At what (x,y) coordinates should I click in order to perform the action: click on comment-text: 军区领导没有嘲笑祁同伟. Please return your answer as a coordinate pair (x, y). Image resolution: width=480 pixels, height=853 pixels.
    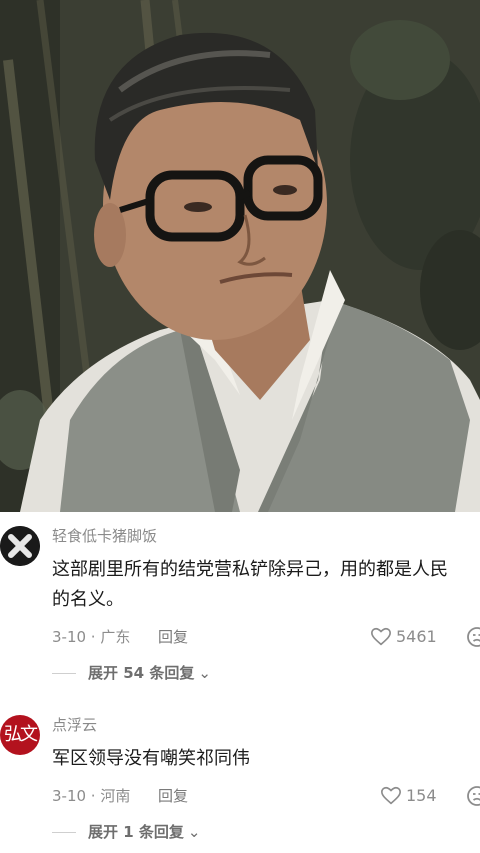
    Looking at the image, I should click on (151, 758).